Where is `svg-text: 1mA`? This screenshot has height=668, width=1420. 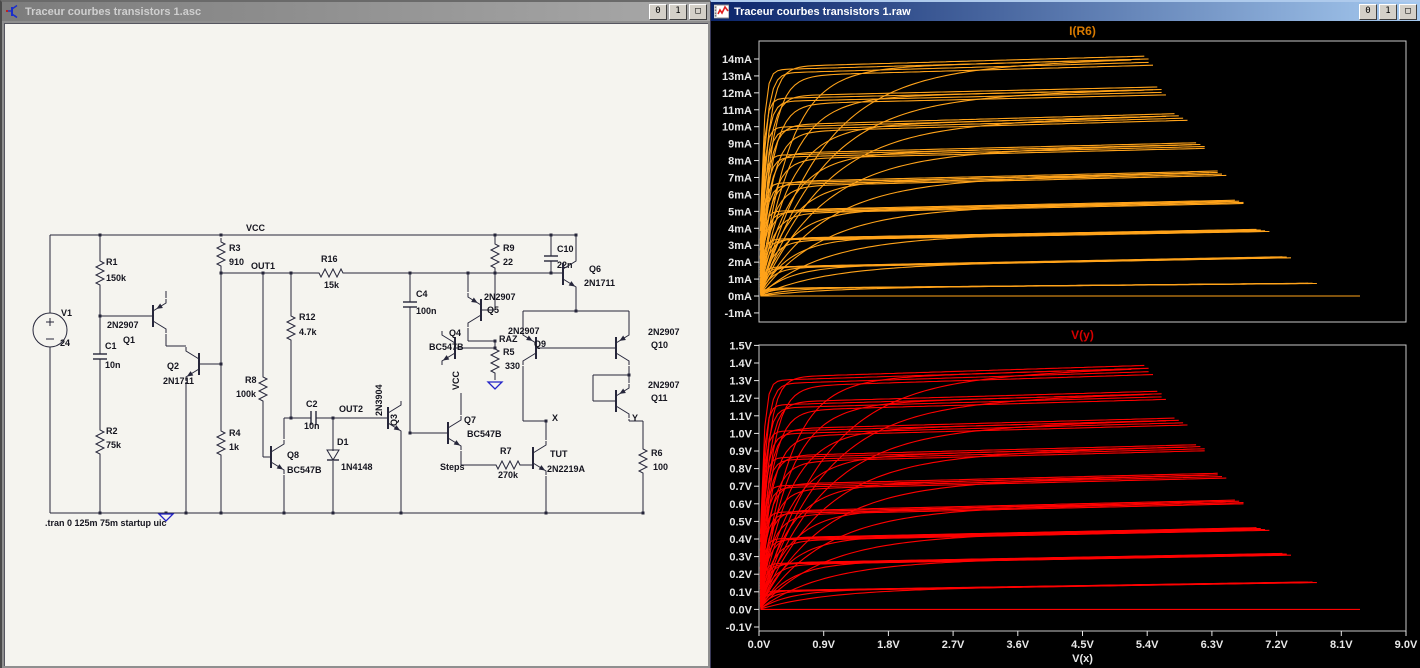
svg-text: 1mA is located at coordinates (740, 280).